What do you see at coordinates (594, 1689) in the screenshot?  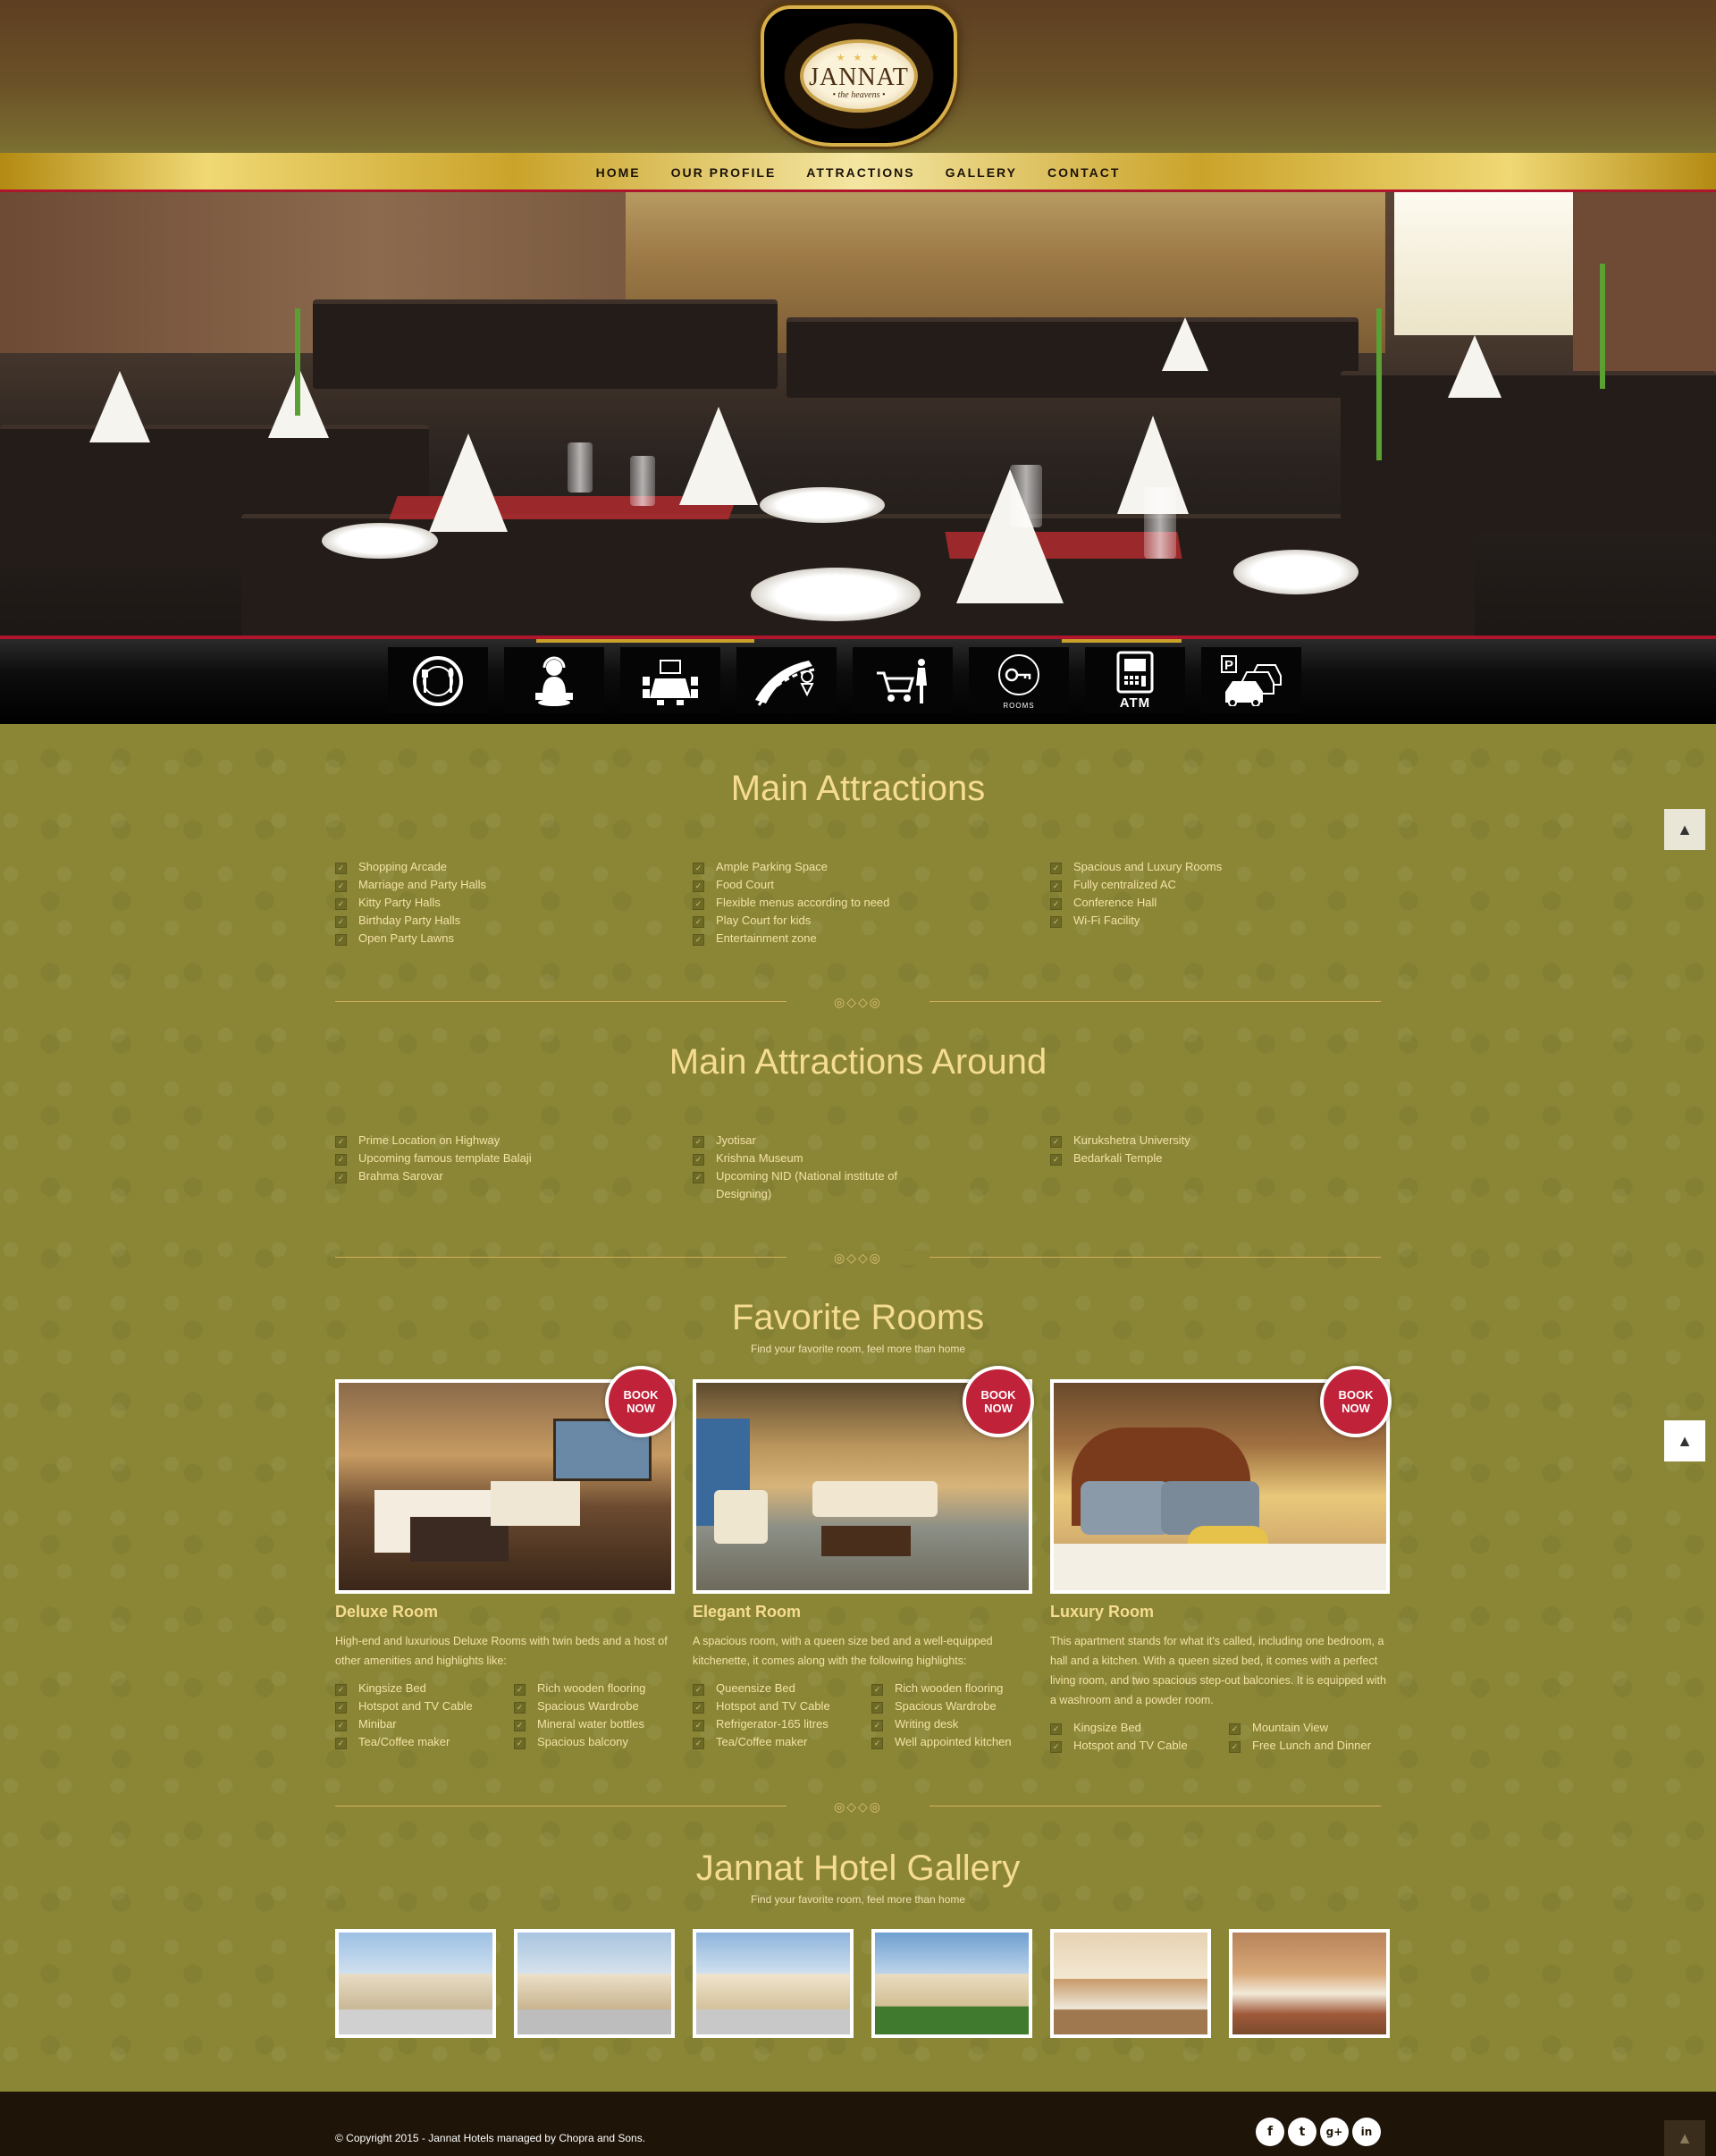 I see `list-item: Rich wooden flooring` at bounding box center [594, 1689].